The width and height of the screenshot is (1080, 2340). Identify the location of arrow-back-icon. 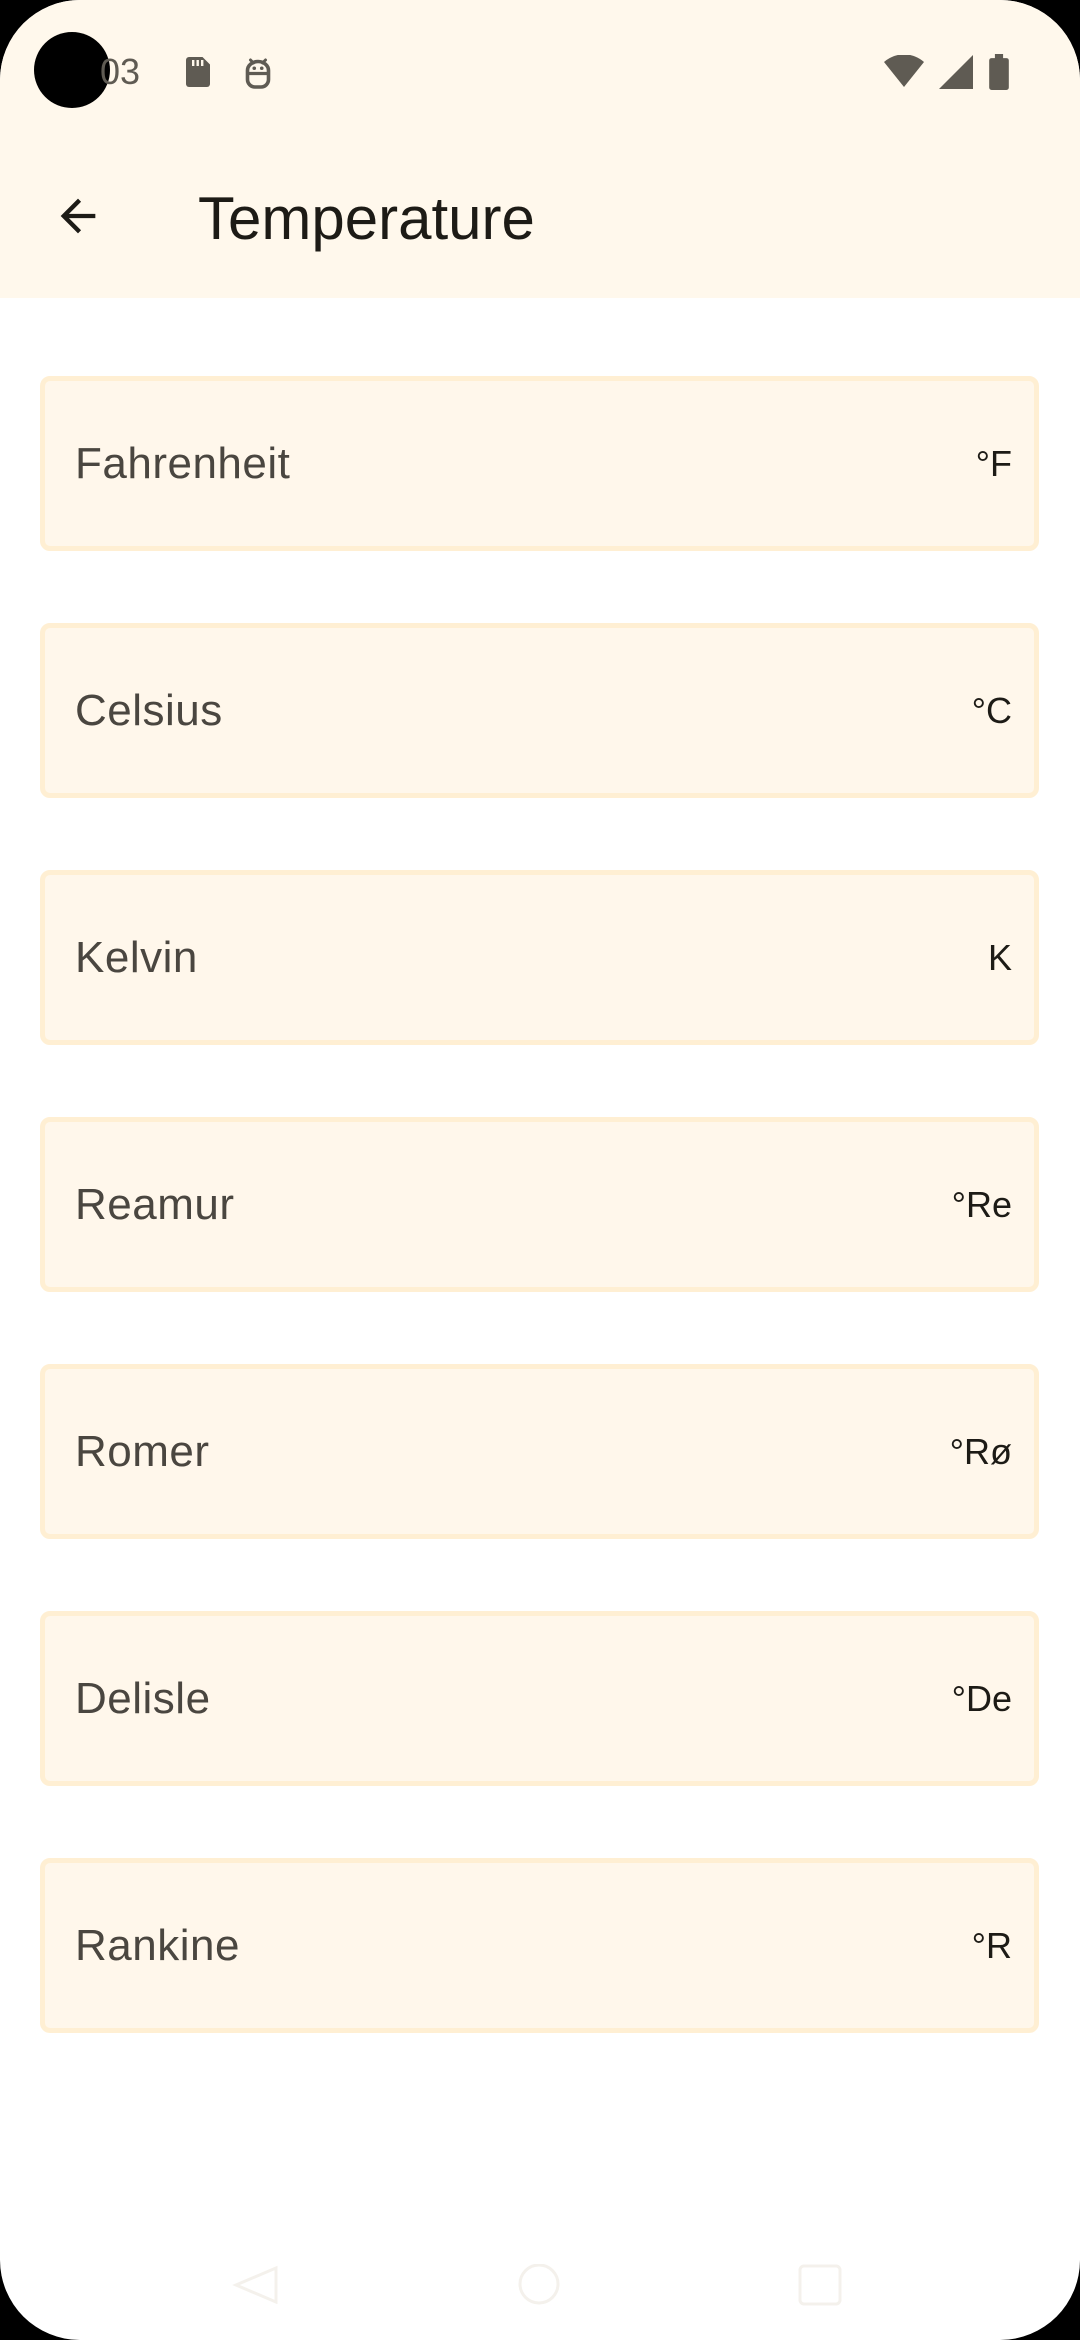
(78, 218).